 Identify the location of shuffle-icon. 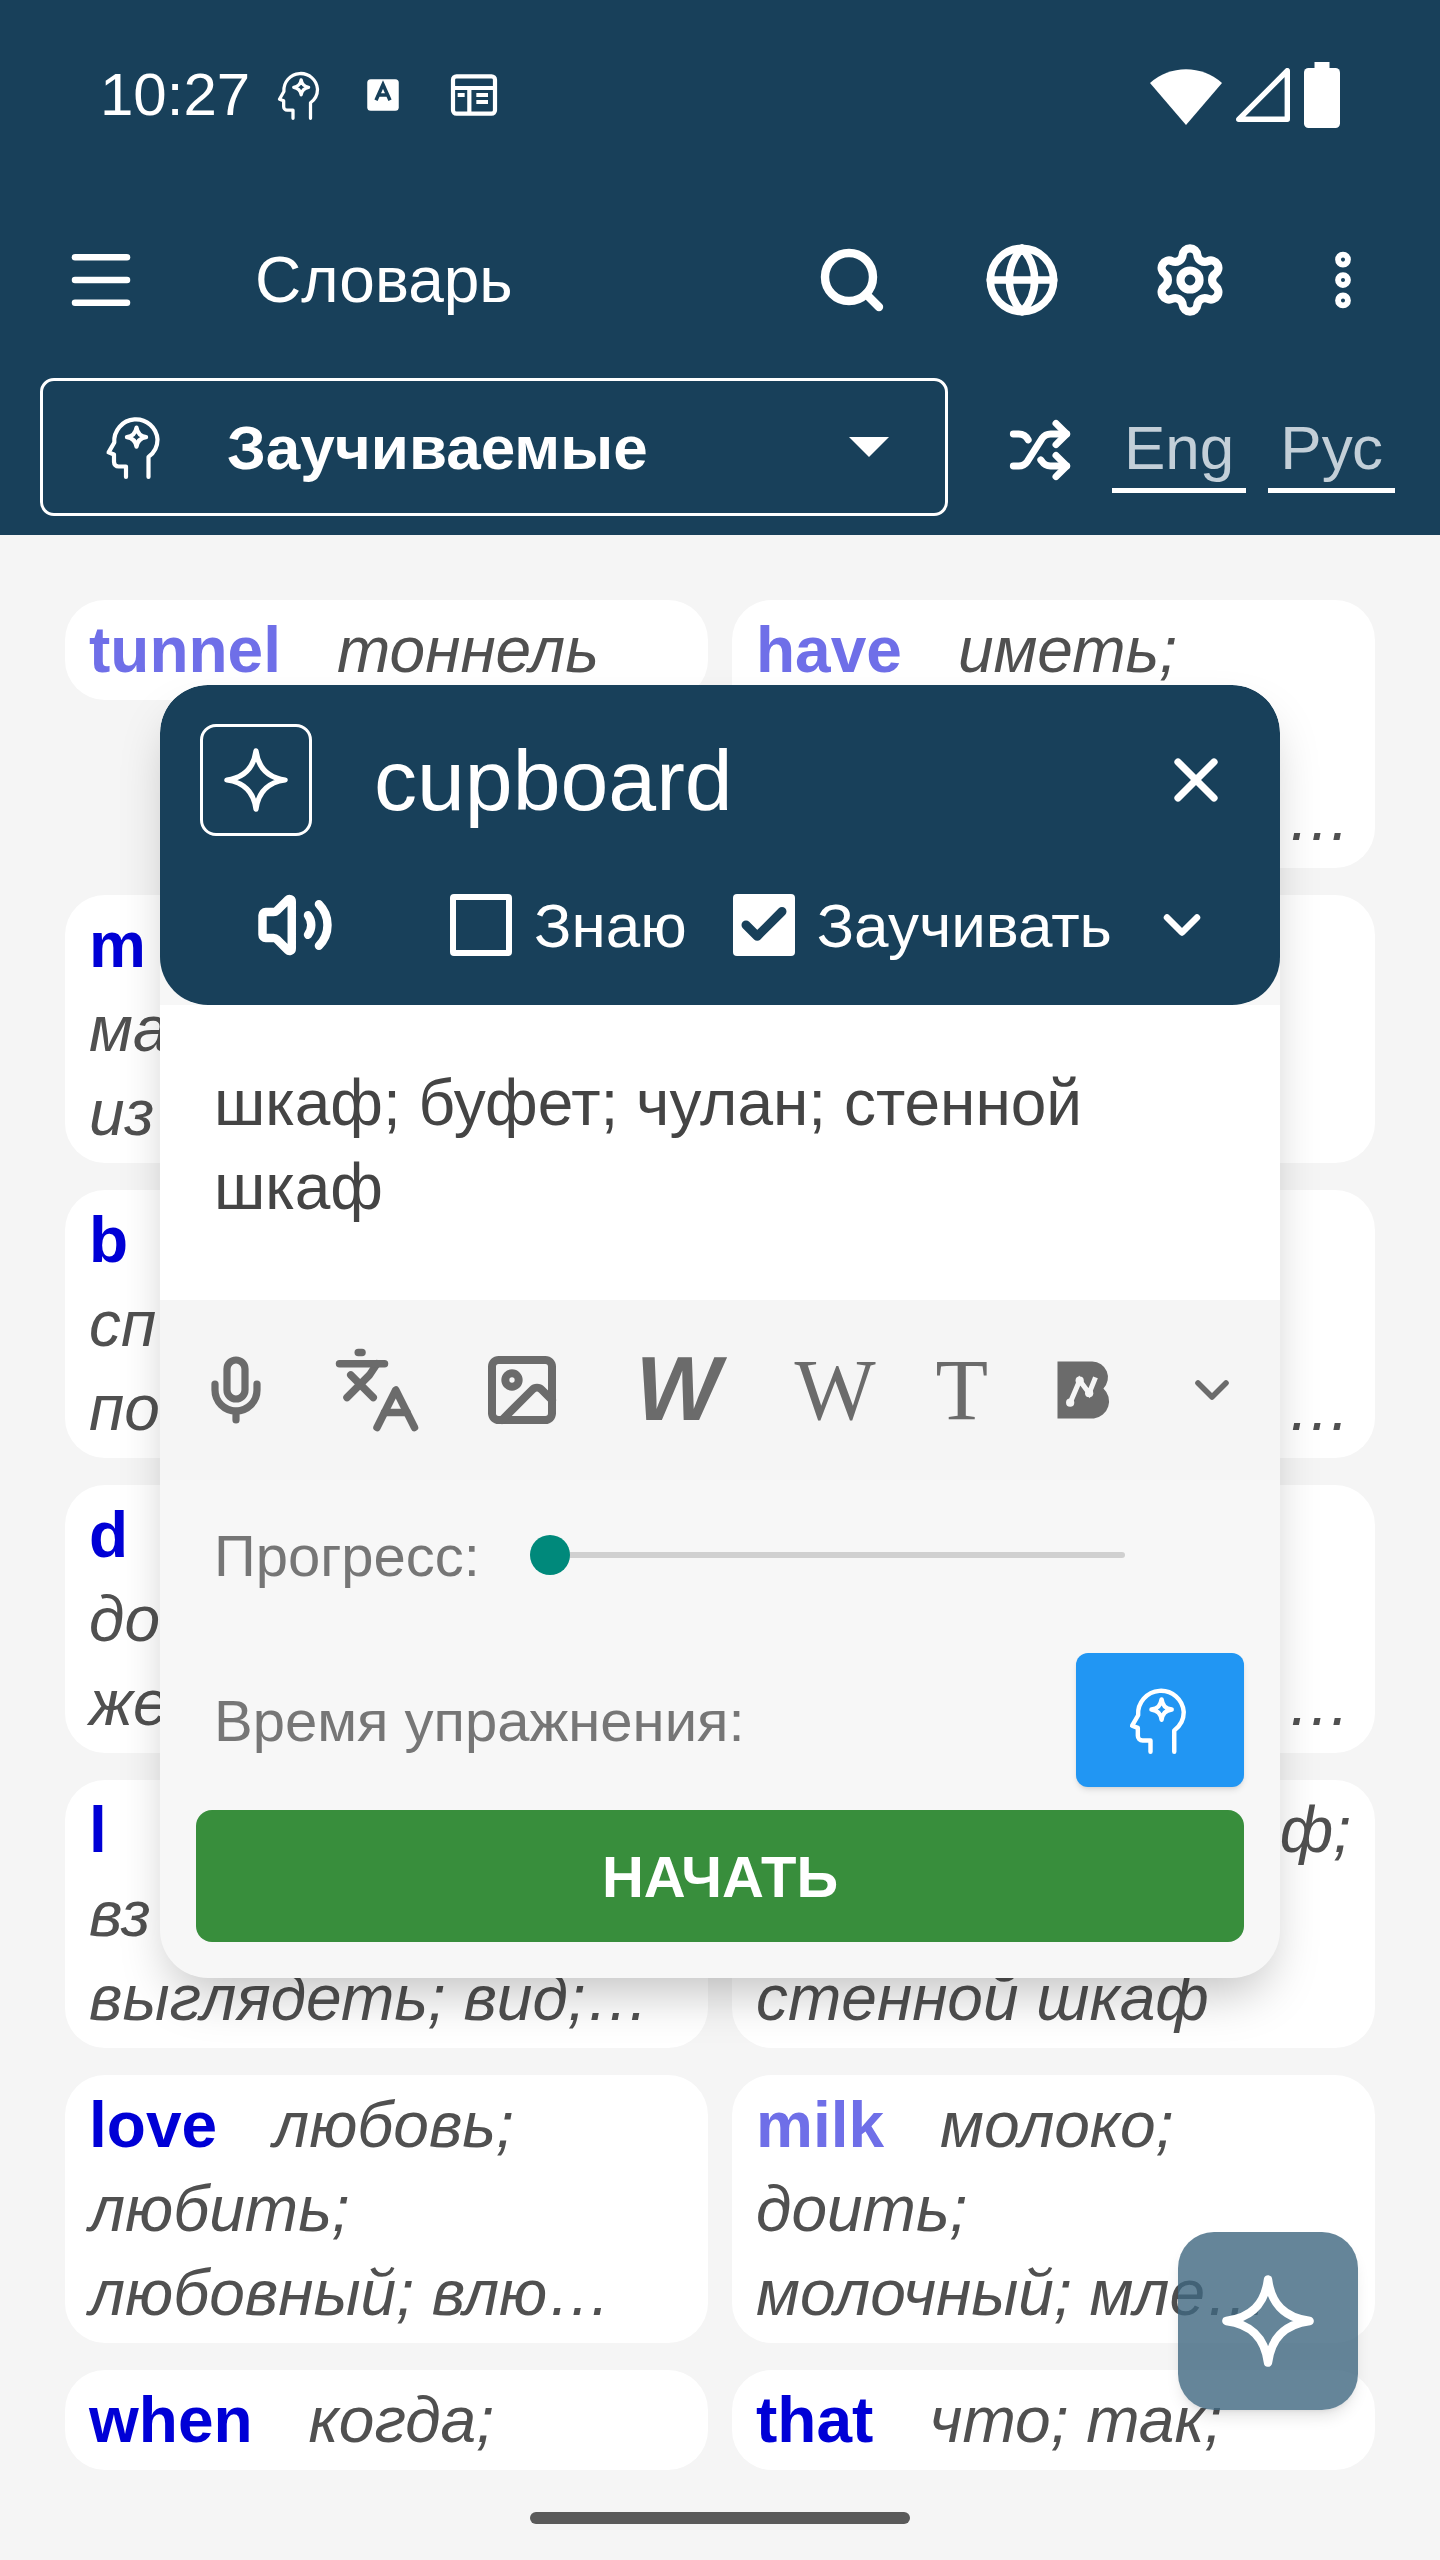
(1040, 450).